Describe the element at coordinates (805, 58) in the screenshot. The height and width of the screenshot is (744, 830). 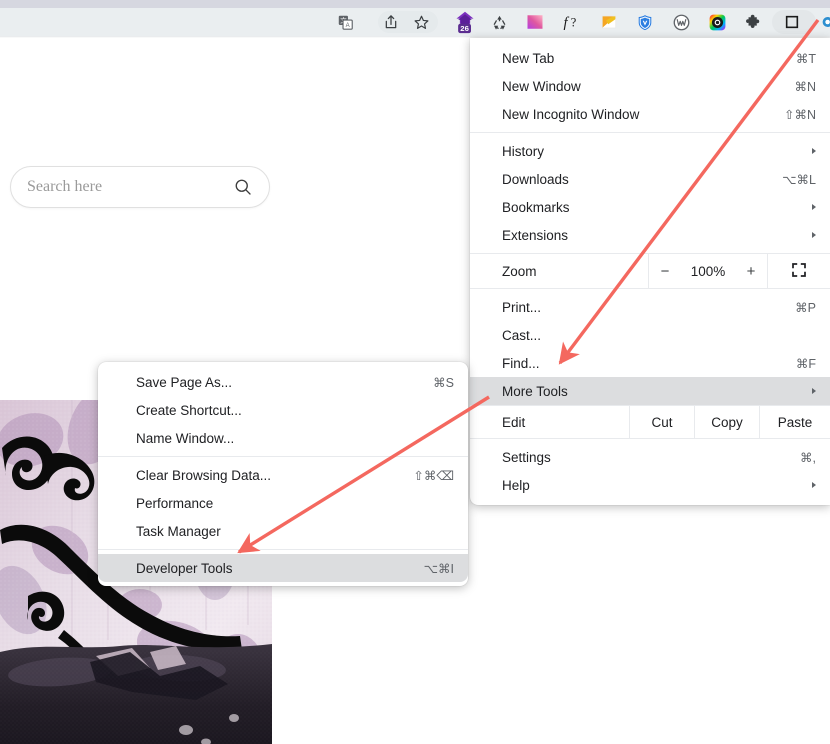
I see `menu-item-accelerator: ⌘T` at that location.